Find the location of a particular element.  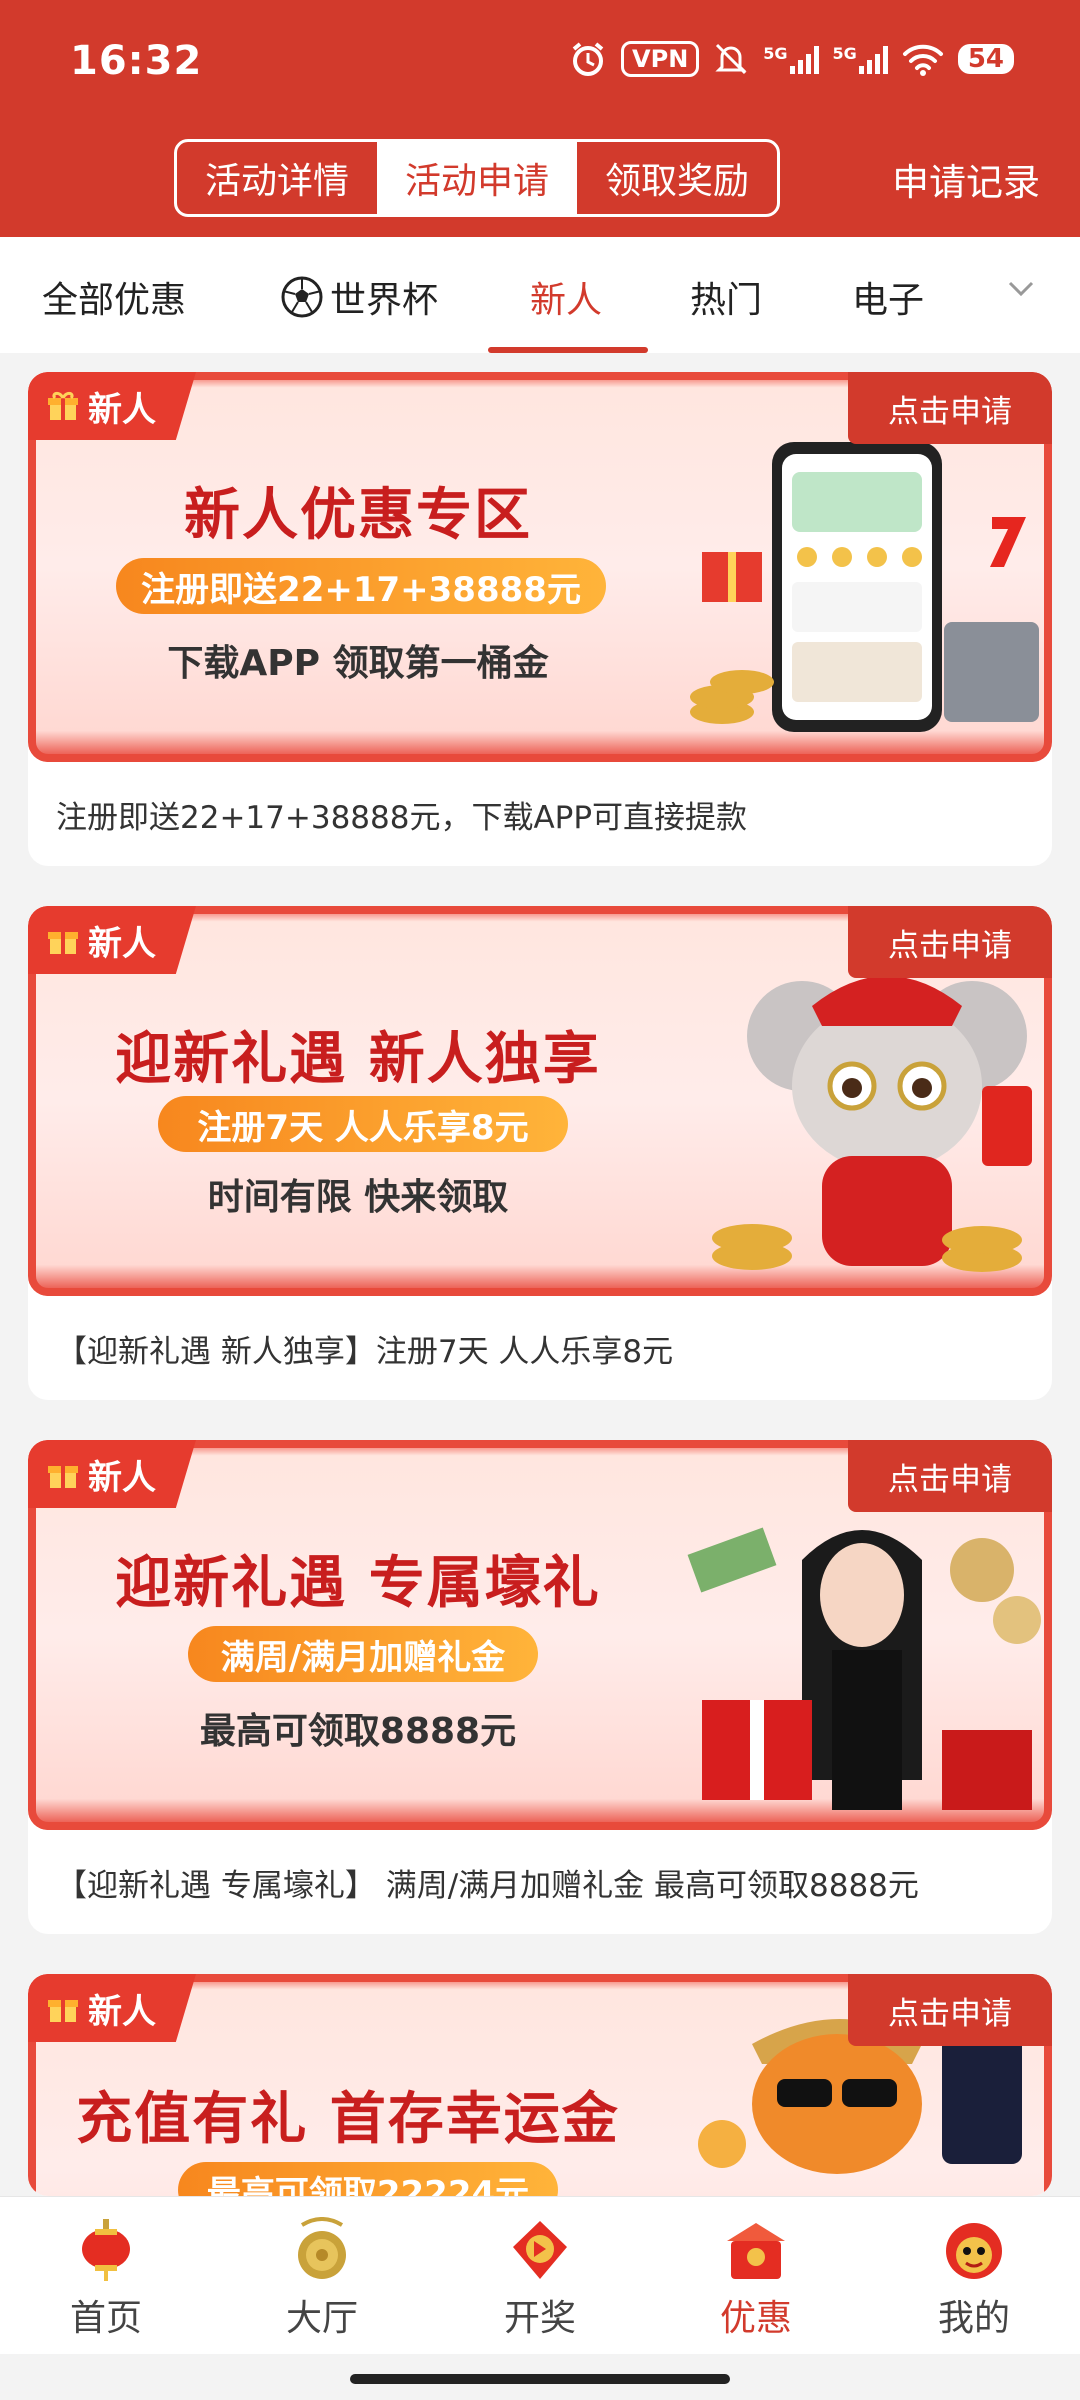

seg-activity-apply: 活动申请 is located at coordinates (477, 178).